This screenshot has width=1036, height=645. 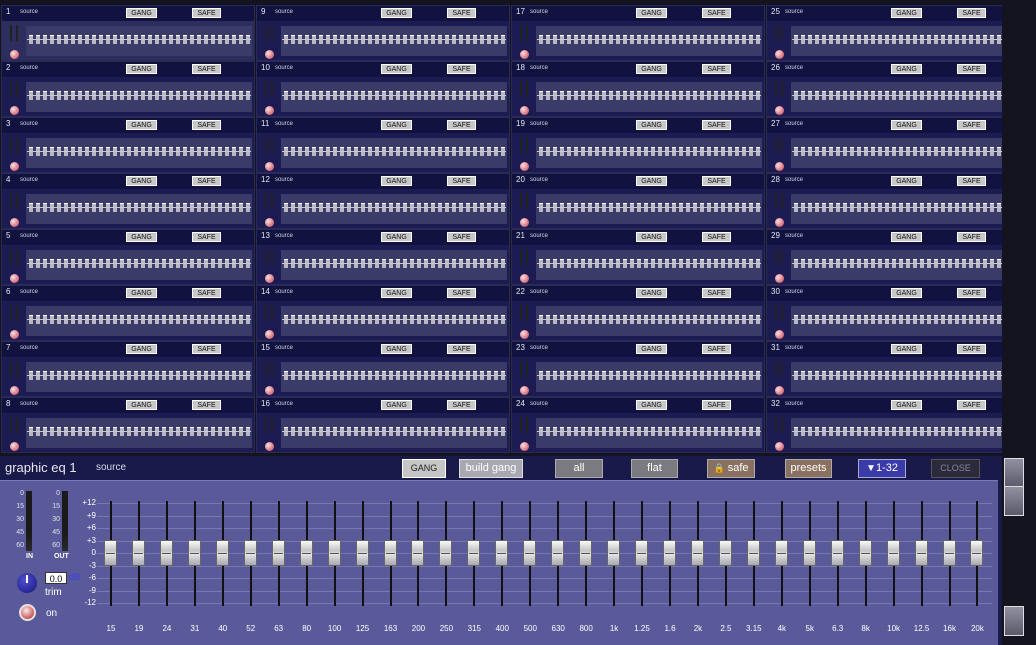 I want to click on gang-button: GANG, so click(x=424, y=468).